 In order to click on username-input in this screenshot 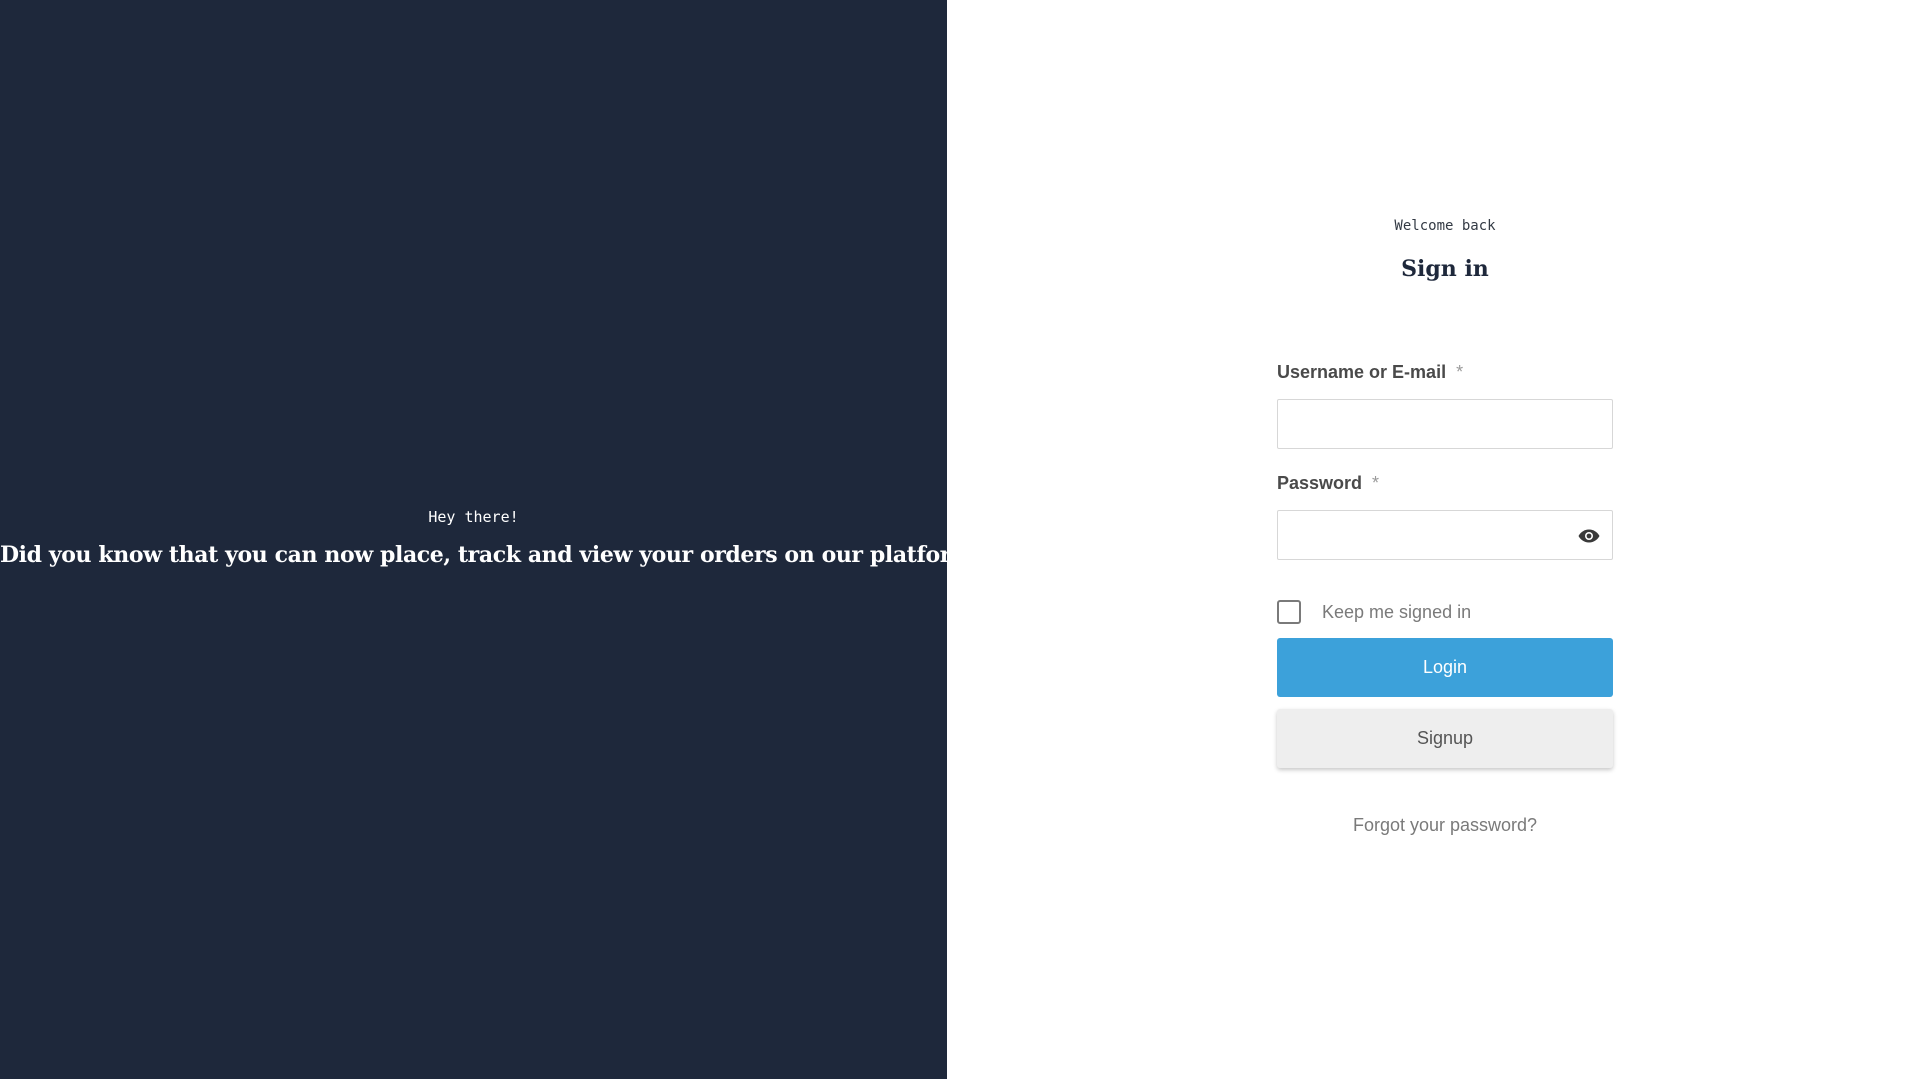, I will do `click(1445, 424)`.